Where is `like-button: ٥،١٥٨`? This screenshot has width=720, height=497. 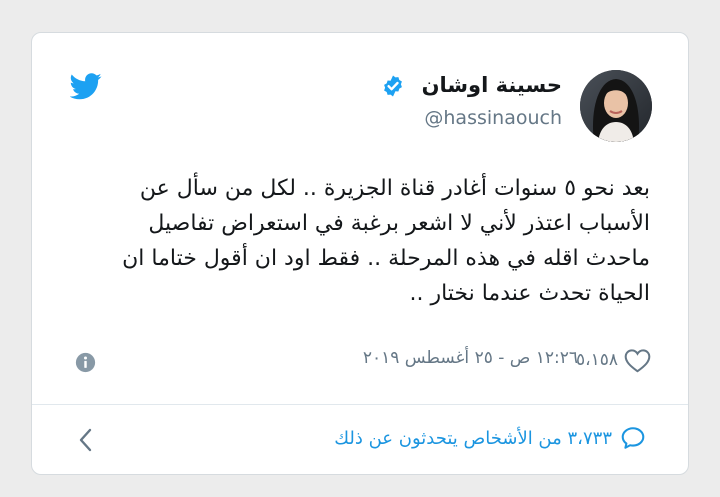
like-button: ٥،١٥٨ is located at coordinates (613, 360).